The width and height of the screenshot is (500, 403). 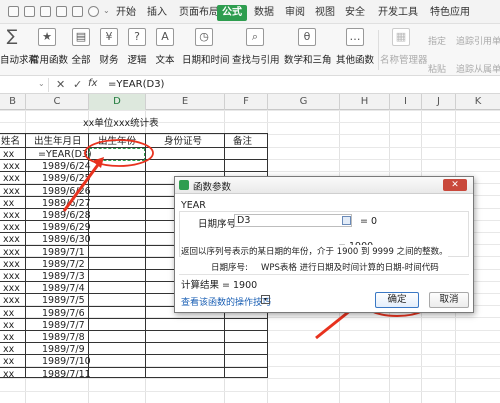 What do you see at coordinates (219, 285) in the screenshot?
I see `calc-result: 计算结果 = 1900` at bounding box center [219, 285].